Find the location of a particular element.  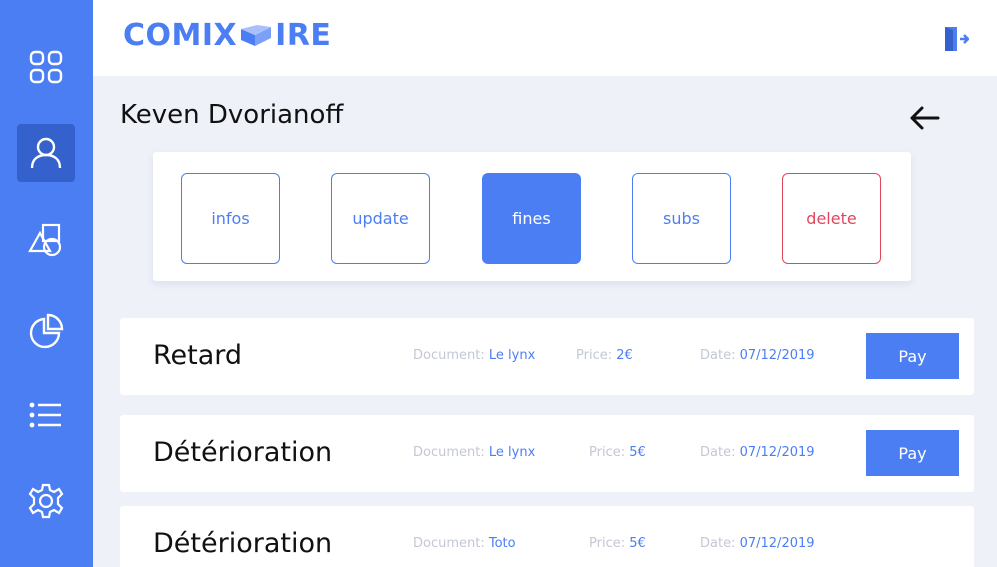

book-icon is located at coordinates (256, 35).